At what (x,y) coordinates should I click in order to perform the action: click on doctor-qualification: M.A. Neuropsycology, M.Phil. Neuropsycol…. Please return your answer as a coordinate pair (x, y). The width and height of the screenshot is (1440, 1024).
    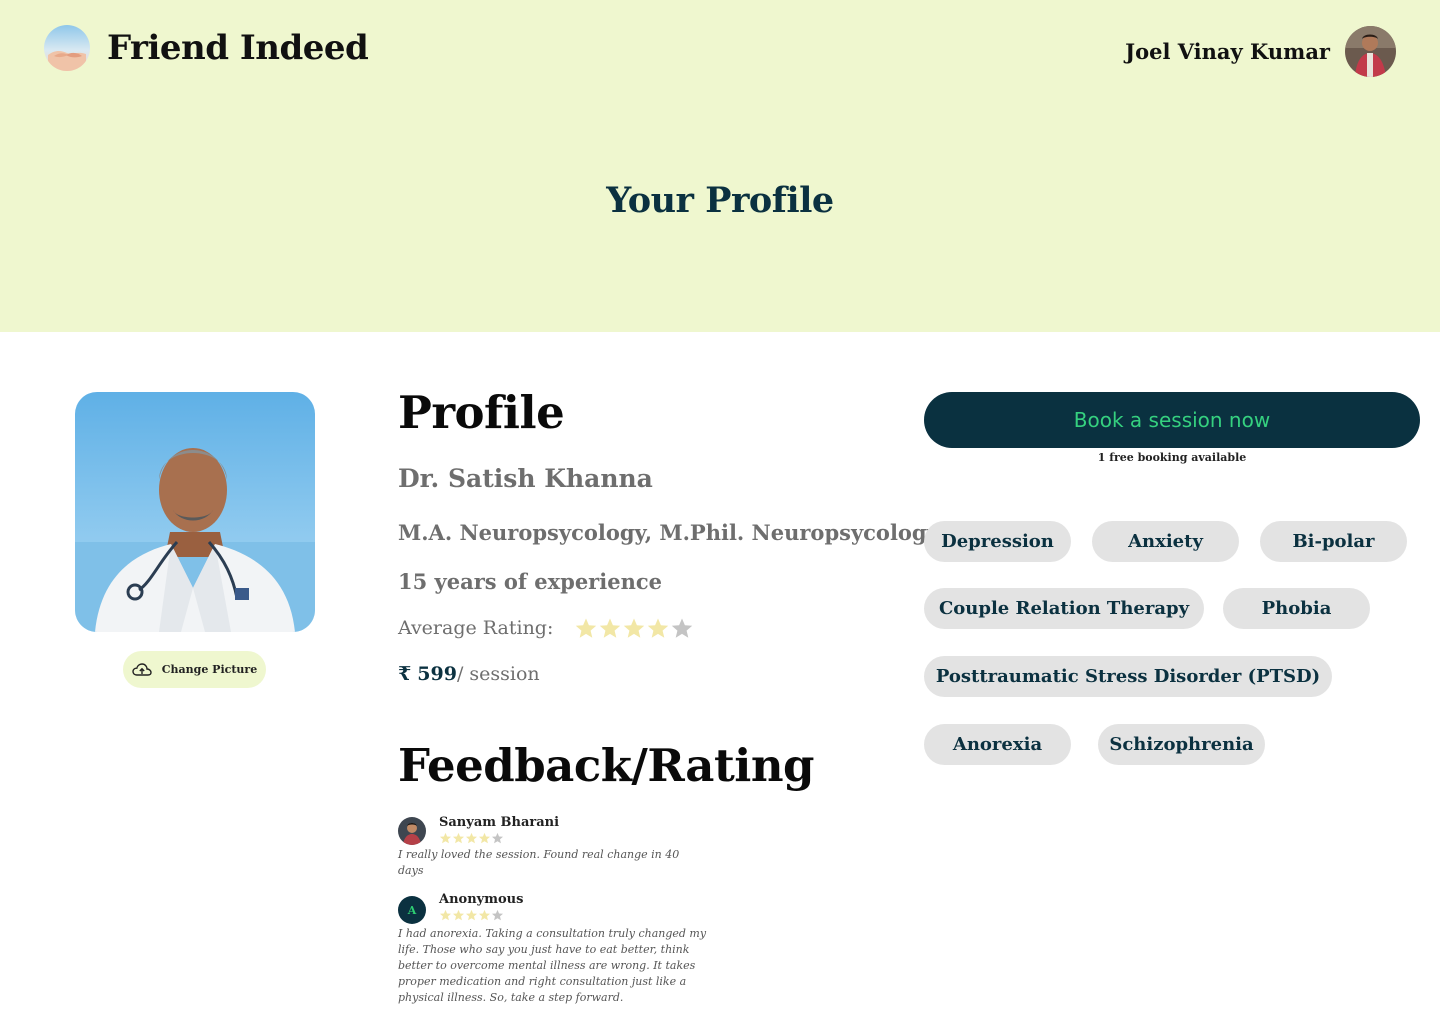
    Looking at the image, I should click on (668, 532).